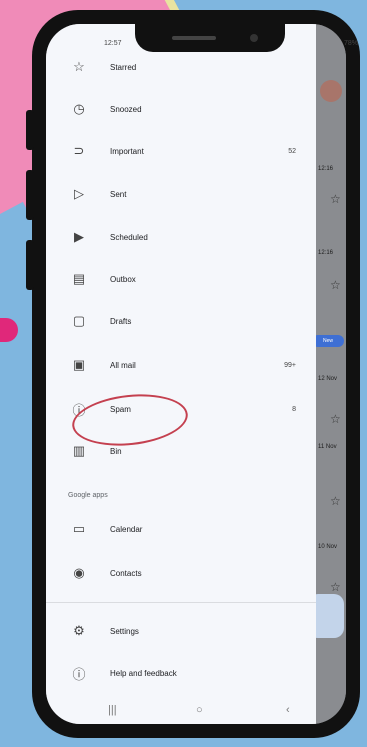 The image size is (367, 747). I want to click on back-button: ‹, so click(288, 710).